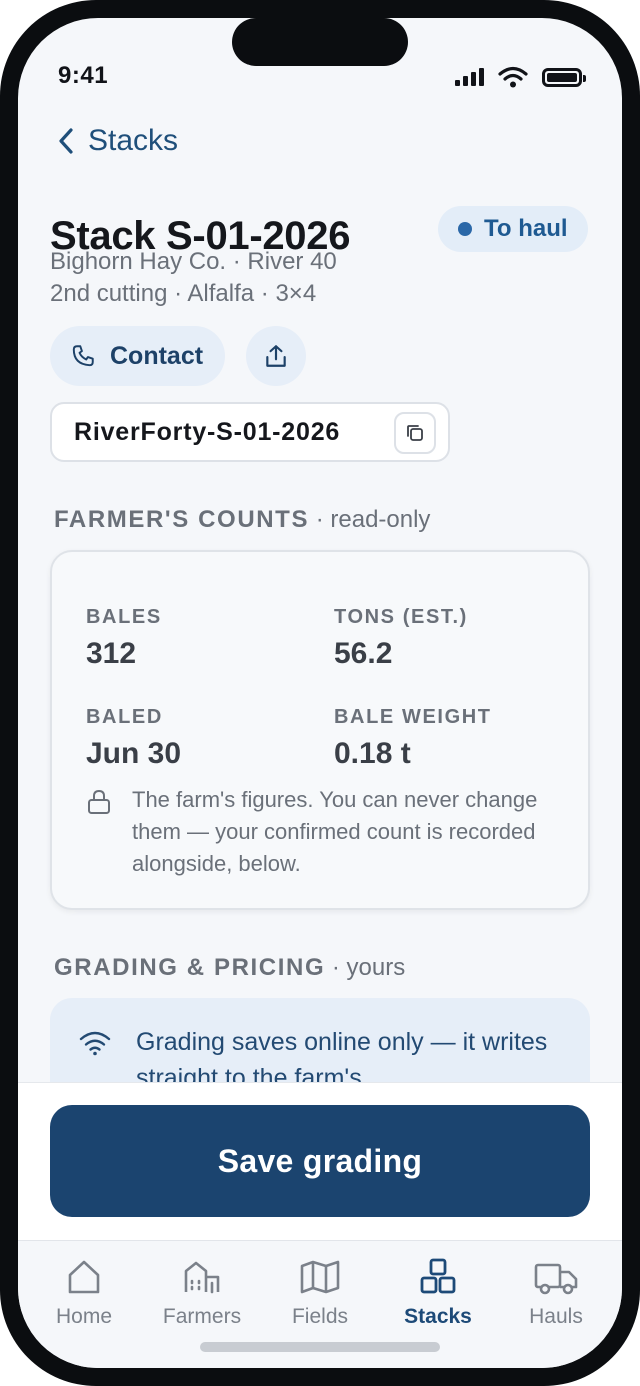  I want to click on tab-farmers-label: Farmers, so click(202, 1316).